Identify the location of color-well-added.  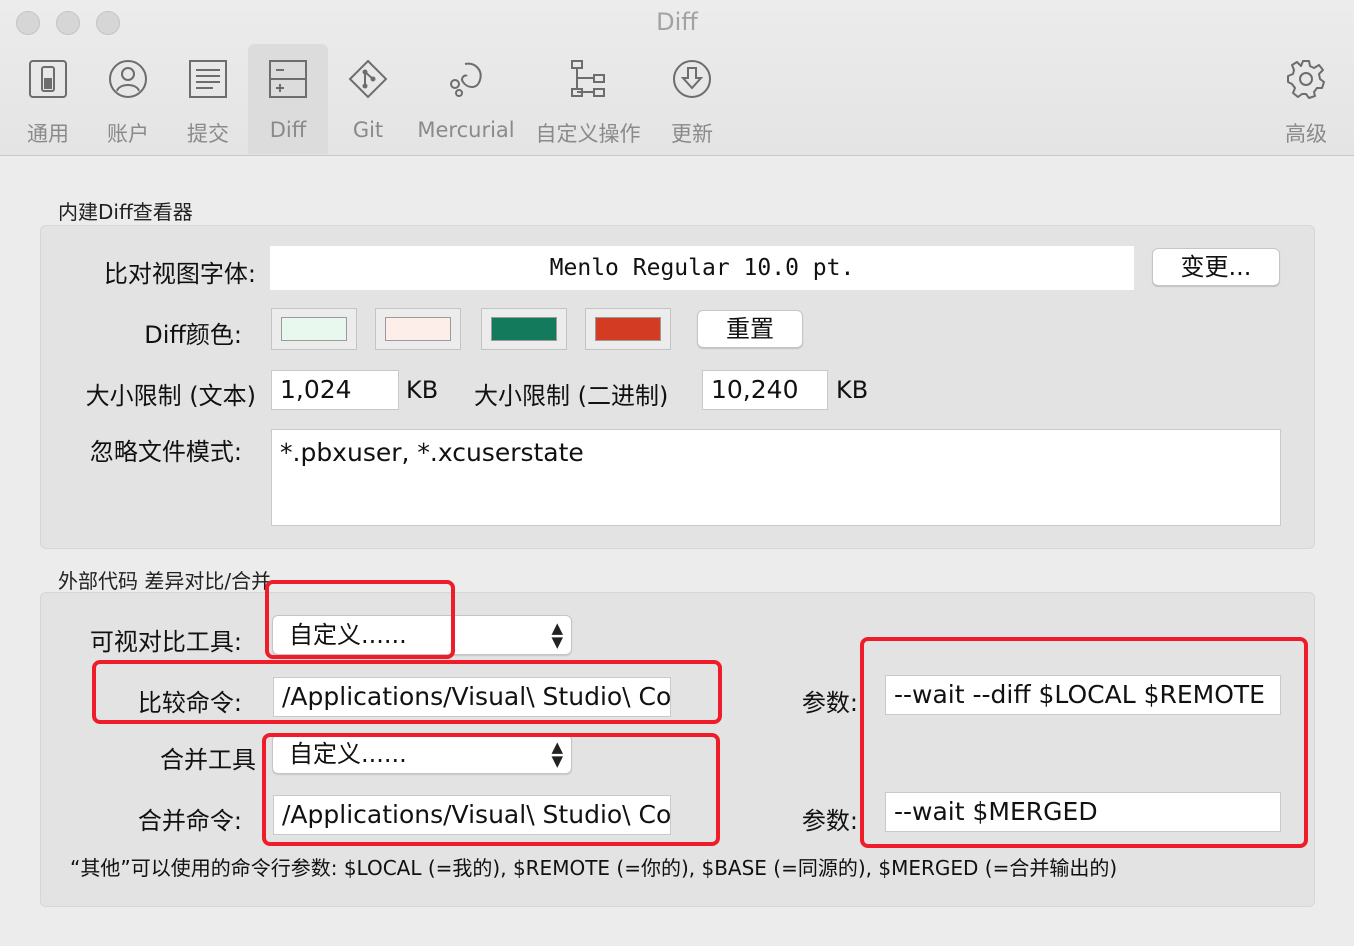
(524, 329).